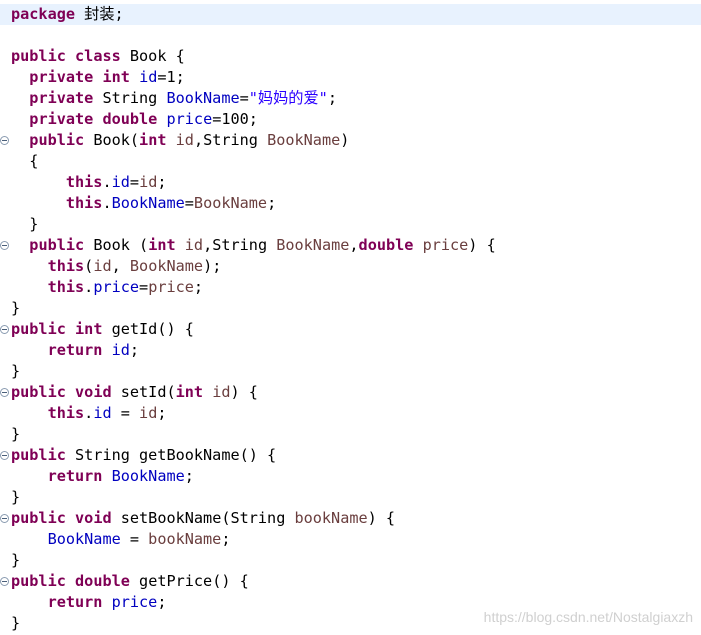  I want to click on code-token: this, so click(84, 203).